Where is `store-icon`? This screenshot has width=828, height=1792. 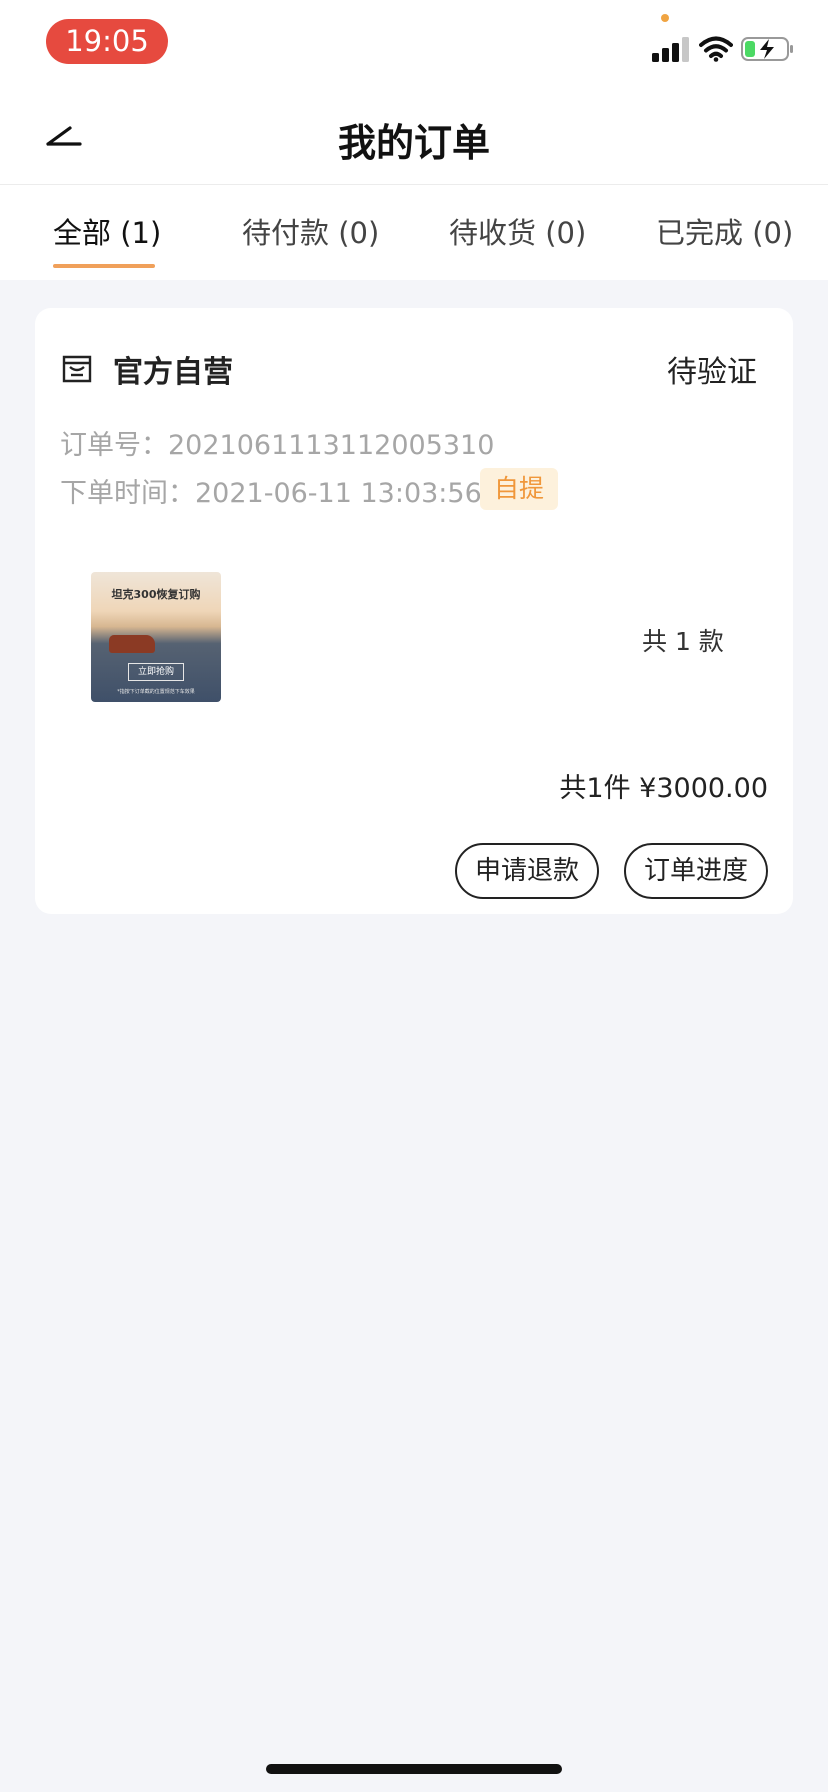
store-icon is located at coordinates (77, 369).